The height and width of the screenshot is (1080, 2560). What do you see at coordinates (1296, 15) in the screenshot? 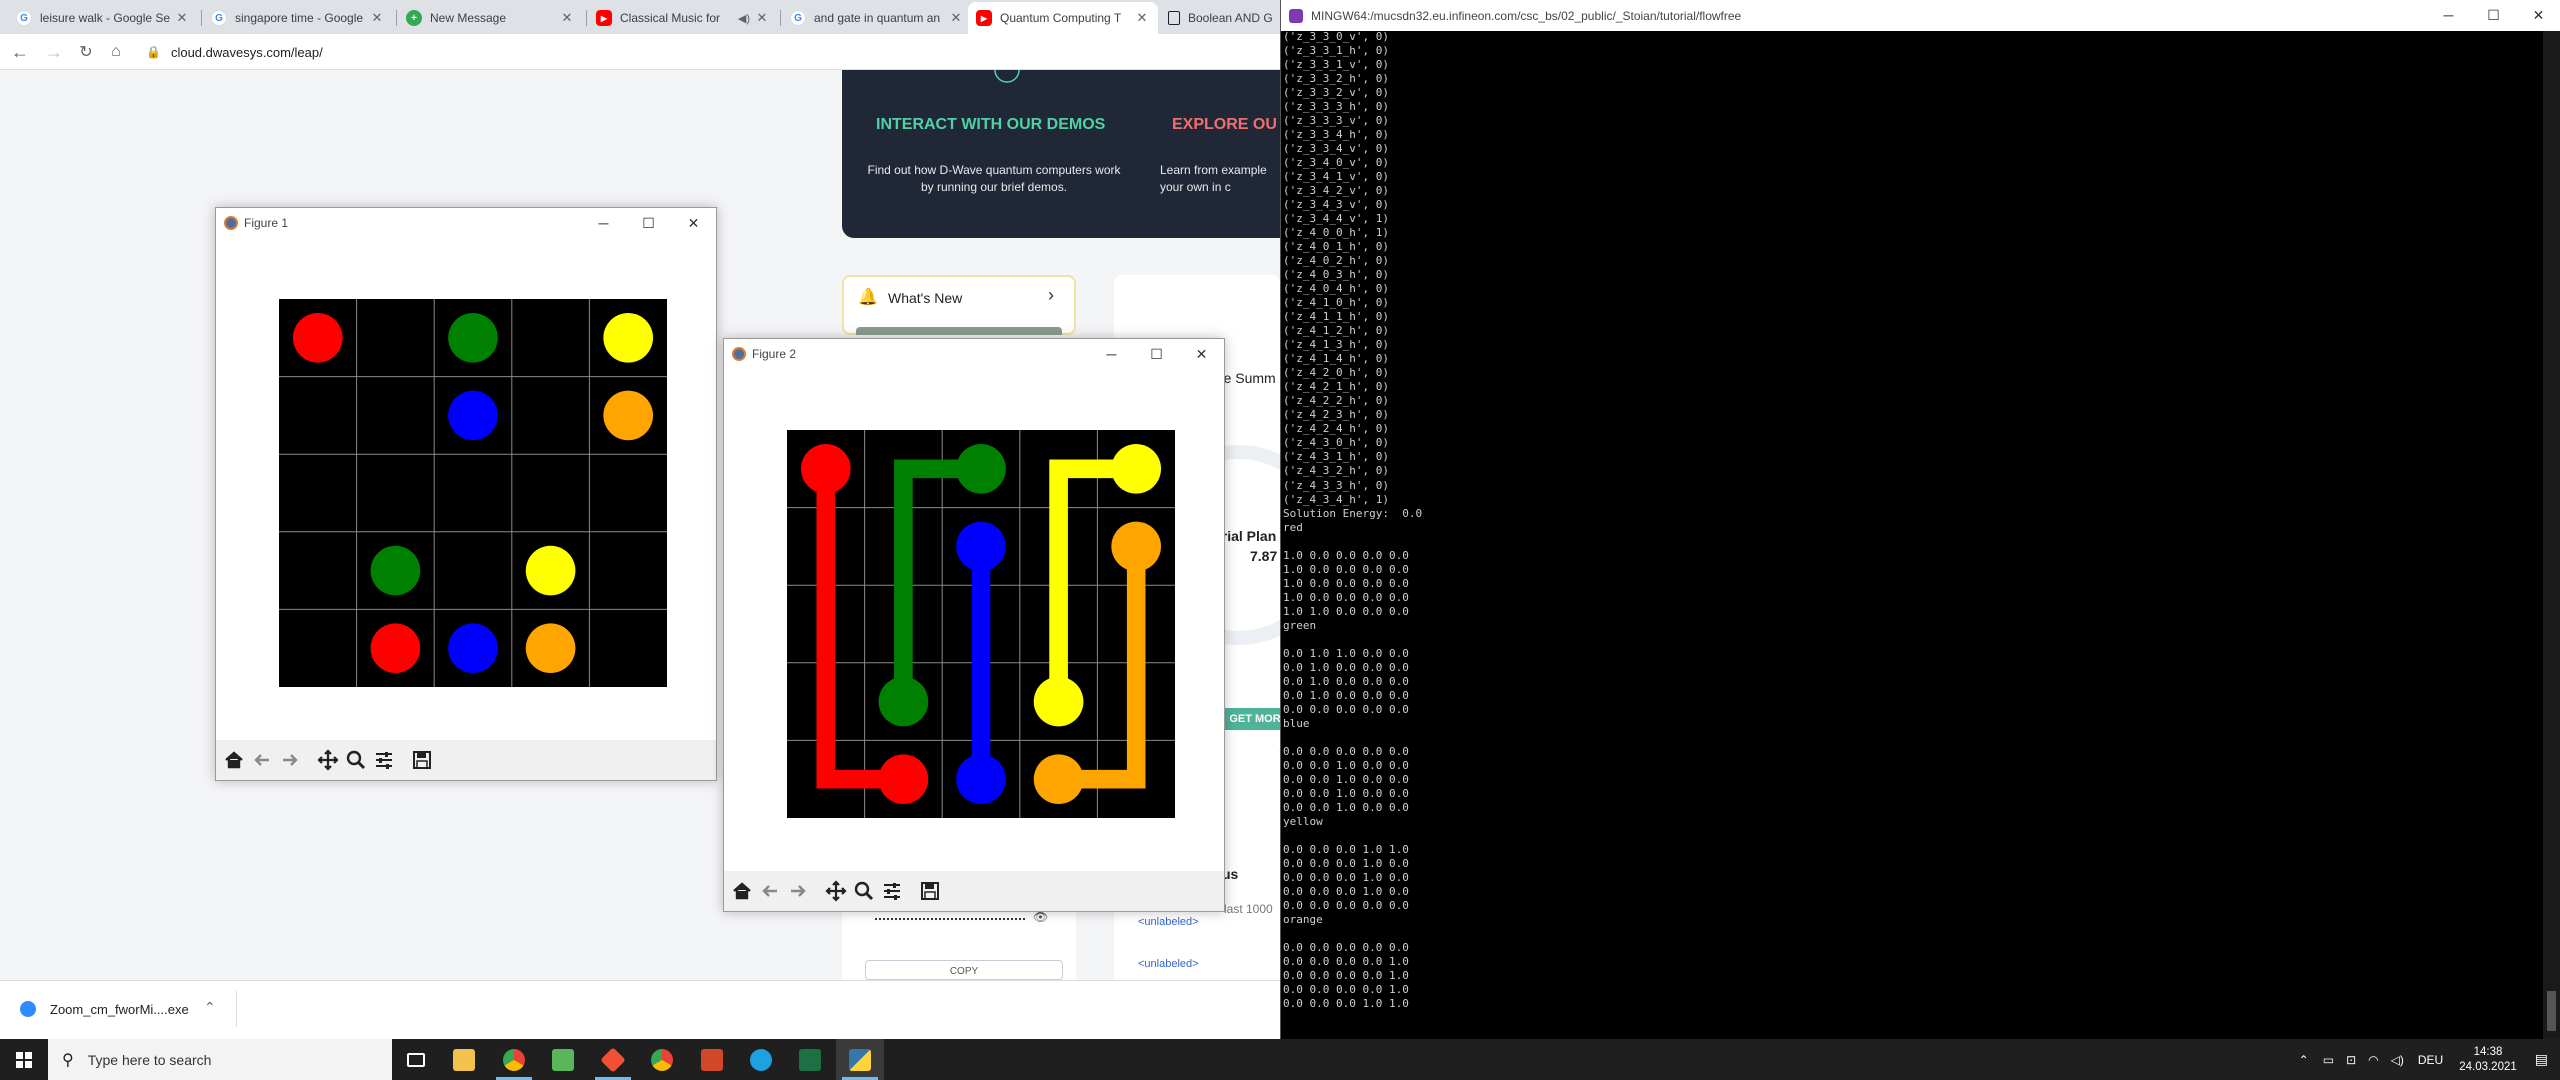
I see `mingw-icon` at bounding box center [1296, 15].